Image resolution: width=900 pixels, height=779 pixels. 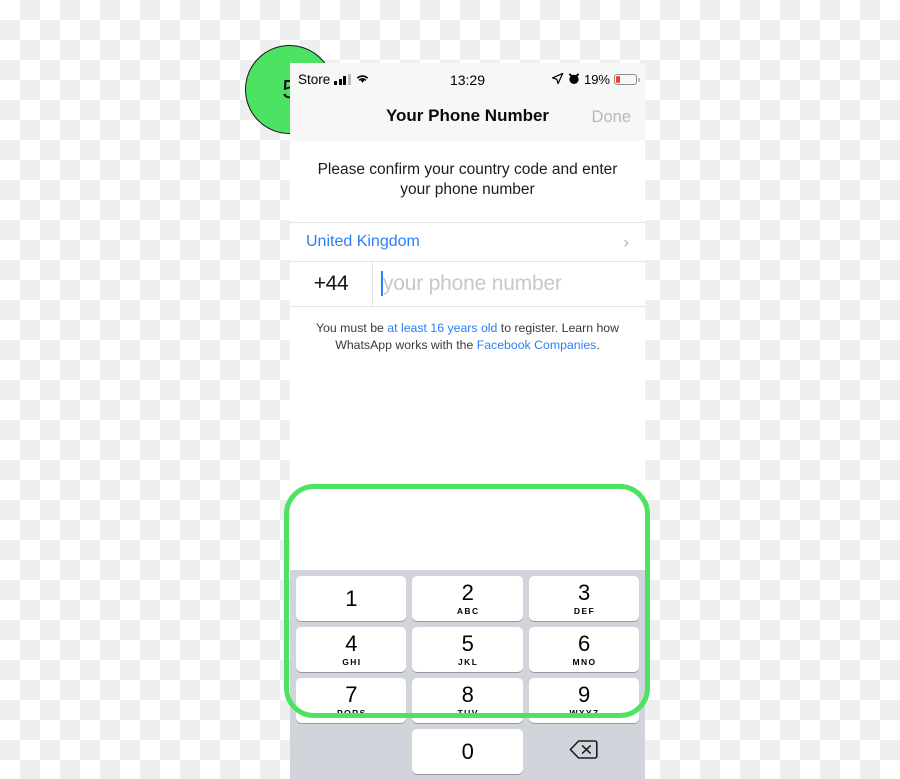 What do you see at coordinates (583, 643) in the screenshot?
I see `key-digit: 6` at bounding box center [583, 643].